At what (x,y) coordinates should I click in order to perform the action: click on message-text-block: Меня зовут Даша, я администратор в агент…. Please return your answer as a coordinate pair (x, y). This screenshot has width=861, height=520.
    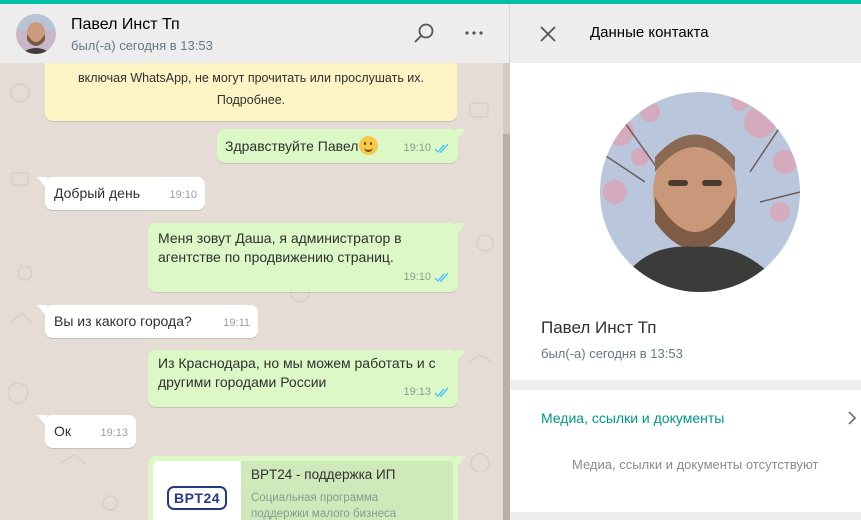
    Looking at the image, I should click on (303, 248).